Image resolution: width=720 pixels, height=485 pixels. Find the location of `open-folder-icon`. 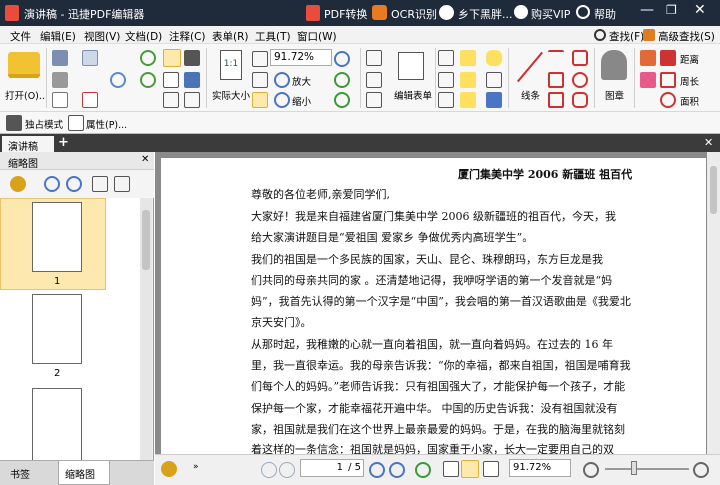

open-folder-icon is located at coordinates (24, 65).